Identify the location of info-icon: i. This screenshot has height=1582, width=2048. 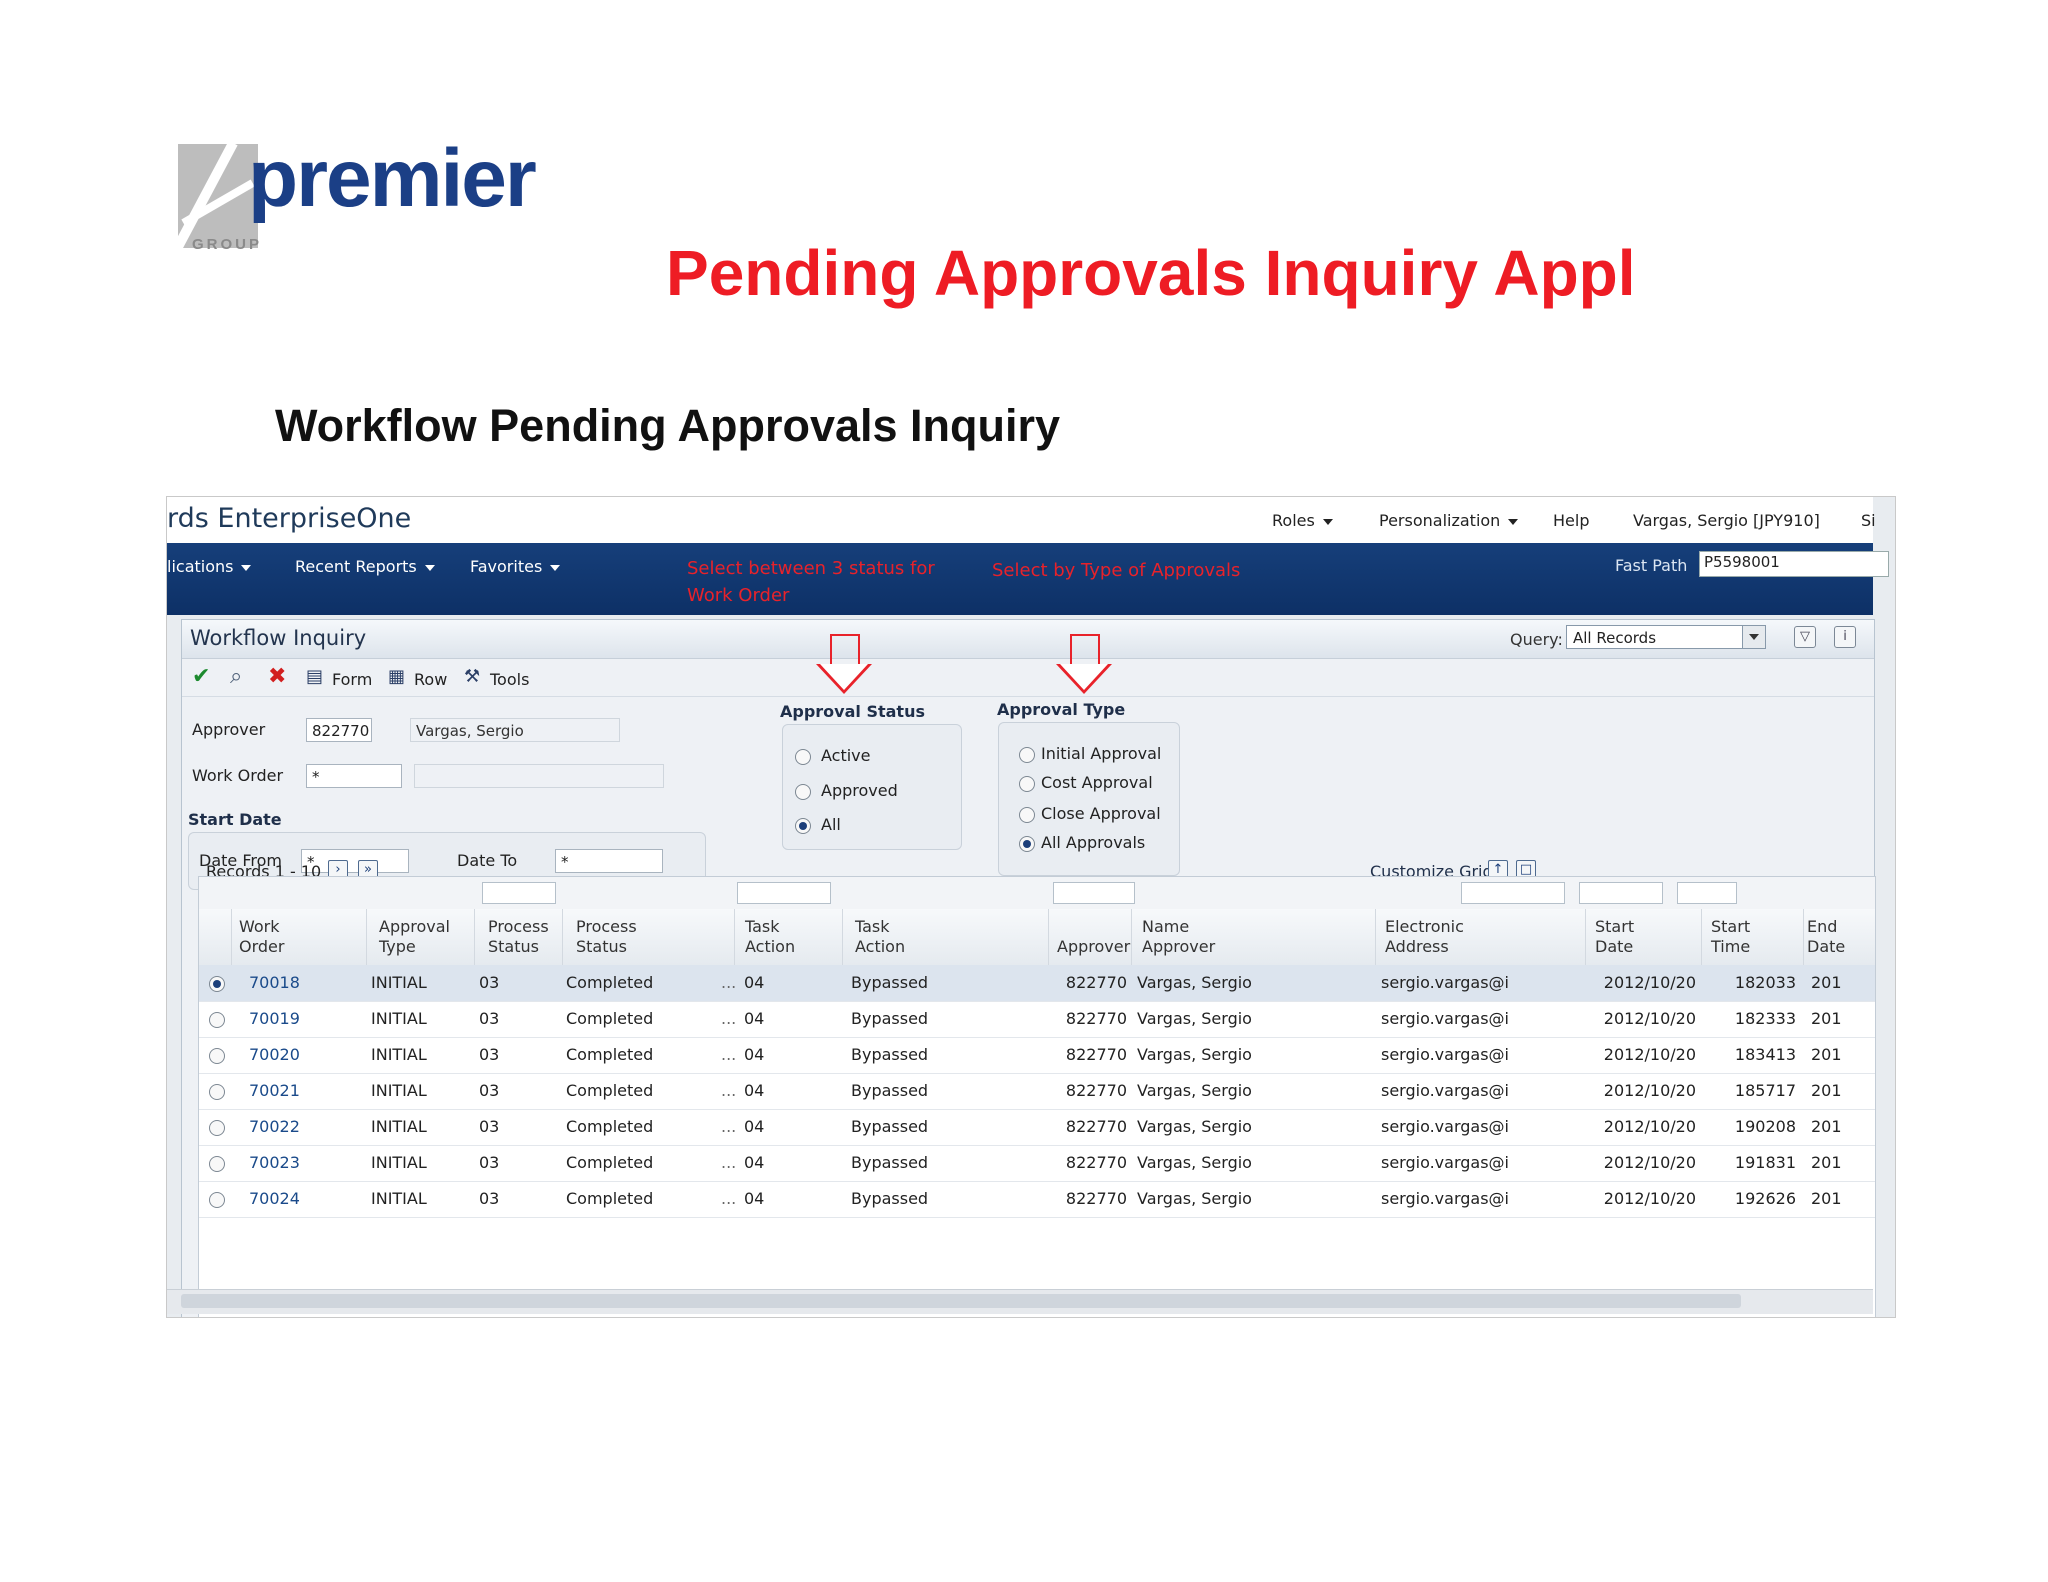
(1845, 637).